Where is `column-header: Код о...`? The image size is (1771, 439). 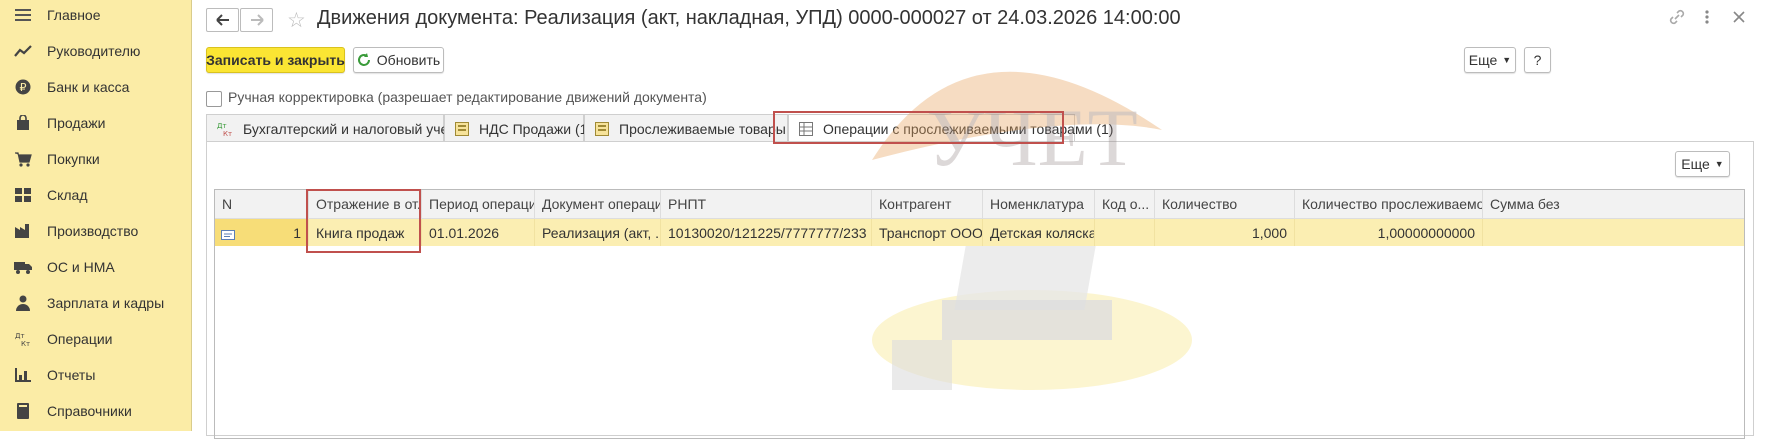 column-header: Код о... is located at coordinates (1125, 204).